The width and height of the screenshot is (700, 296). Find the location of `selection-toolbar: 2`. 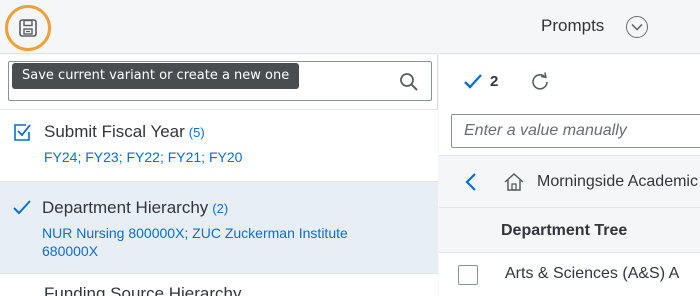

selection-toolbar: 2 is located at coordinates (569, 82).